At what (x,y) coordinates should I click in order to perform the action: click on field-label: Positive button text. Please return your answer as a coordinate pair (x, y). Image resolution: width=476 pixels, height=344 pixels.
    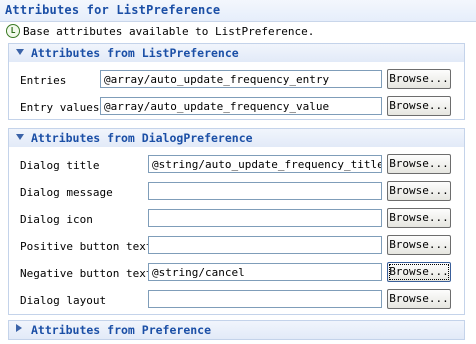
    Looking at the image, I should click on (86, 246).